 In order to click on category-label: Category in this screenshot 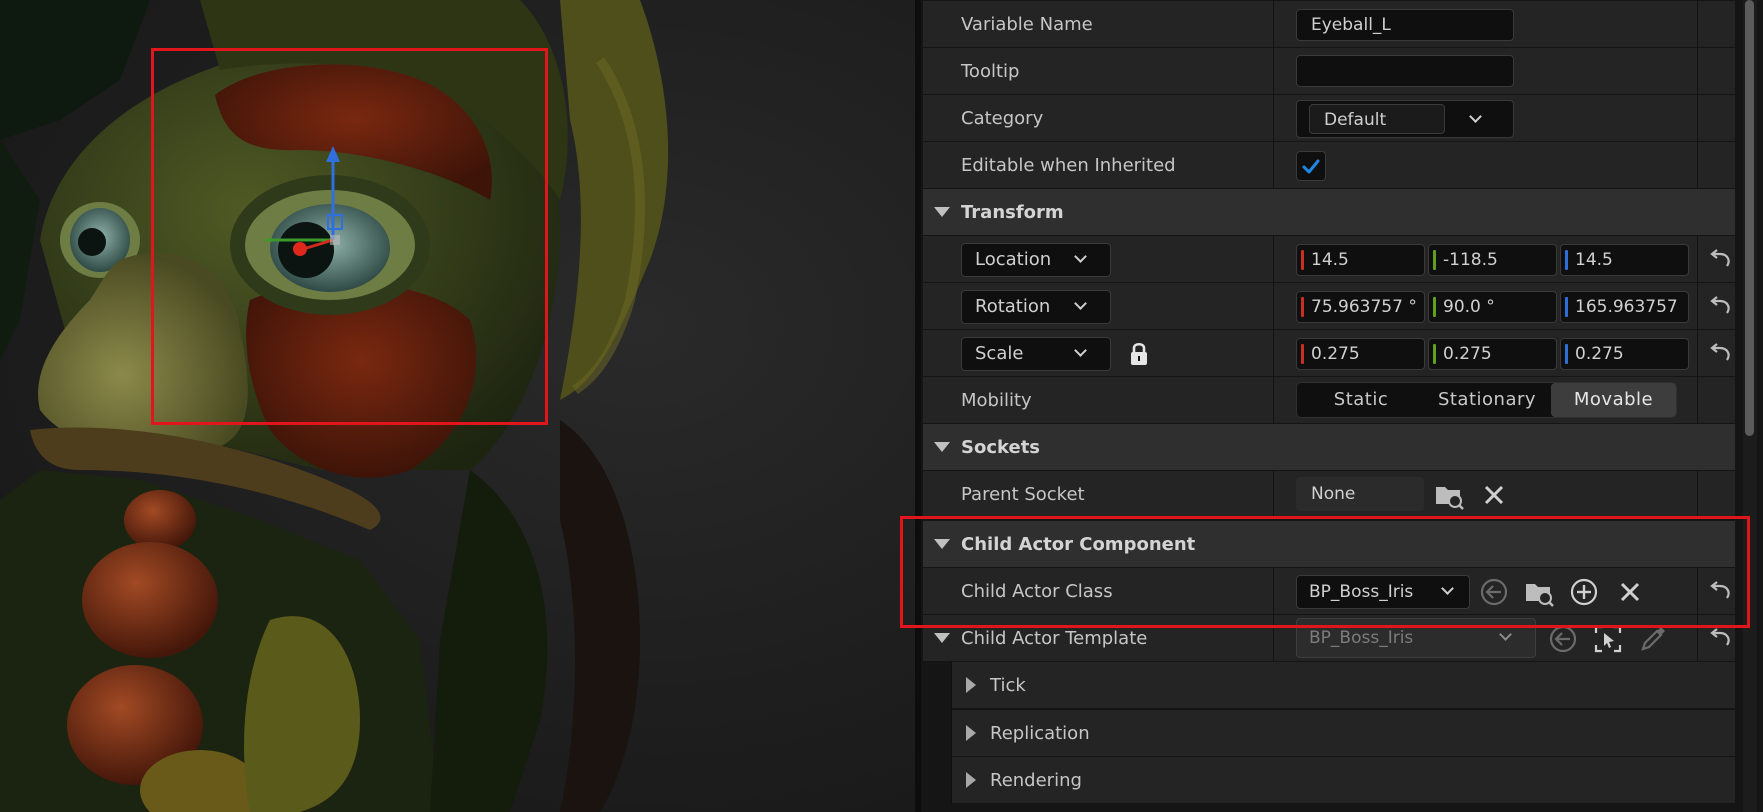, I will do `click(1002, 118)`.